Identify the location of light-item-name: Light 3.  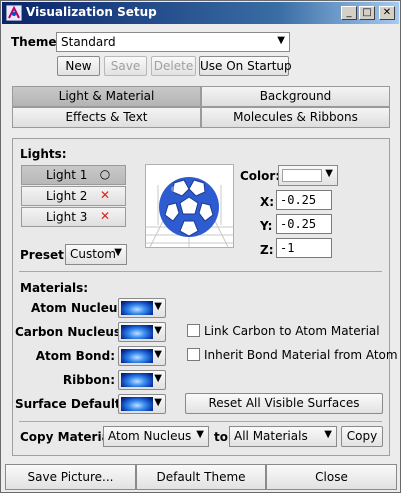
(67, 217).